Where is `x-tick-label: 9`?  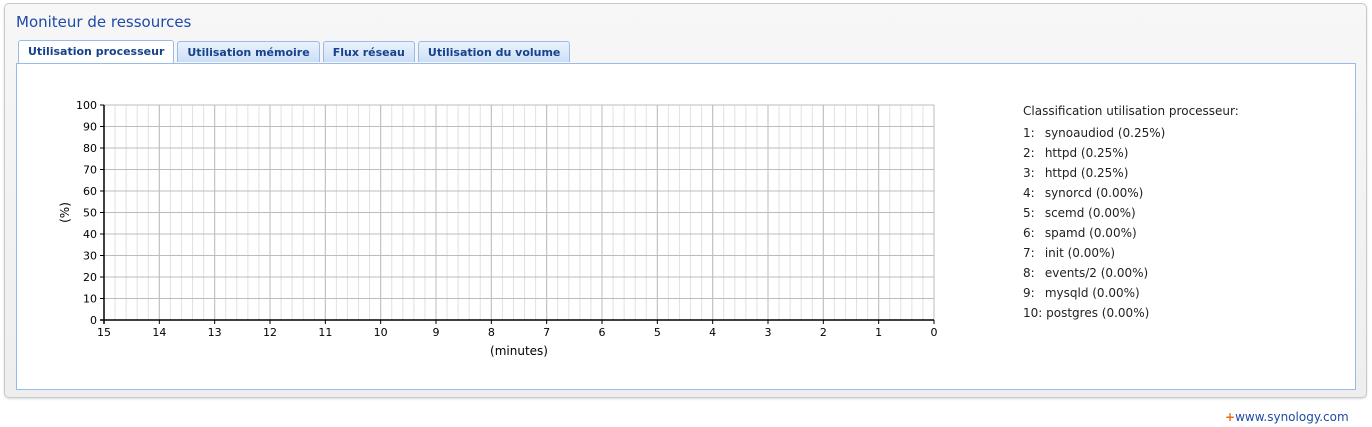 x-tick-label: 9 is located at coordinates (436, 332).